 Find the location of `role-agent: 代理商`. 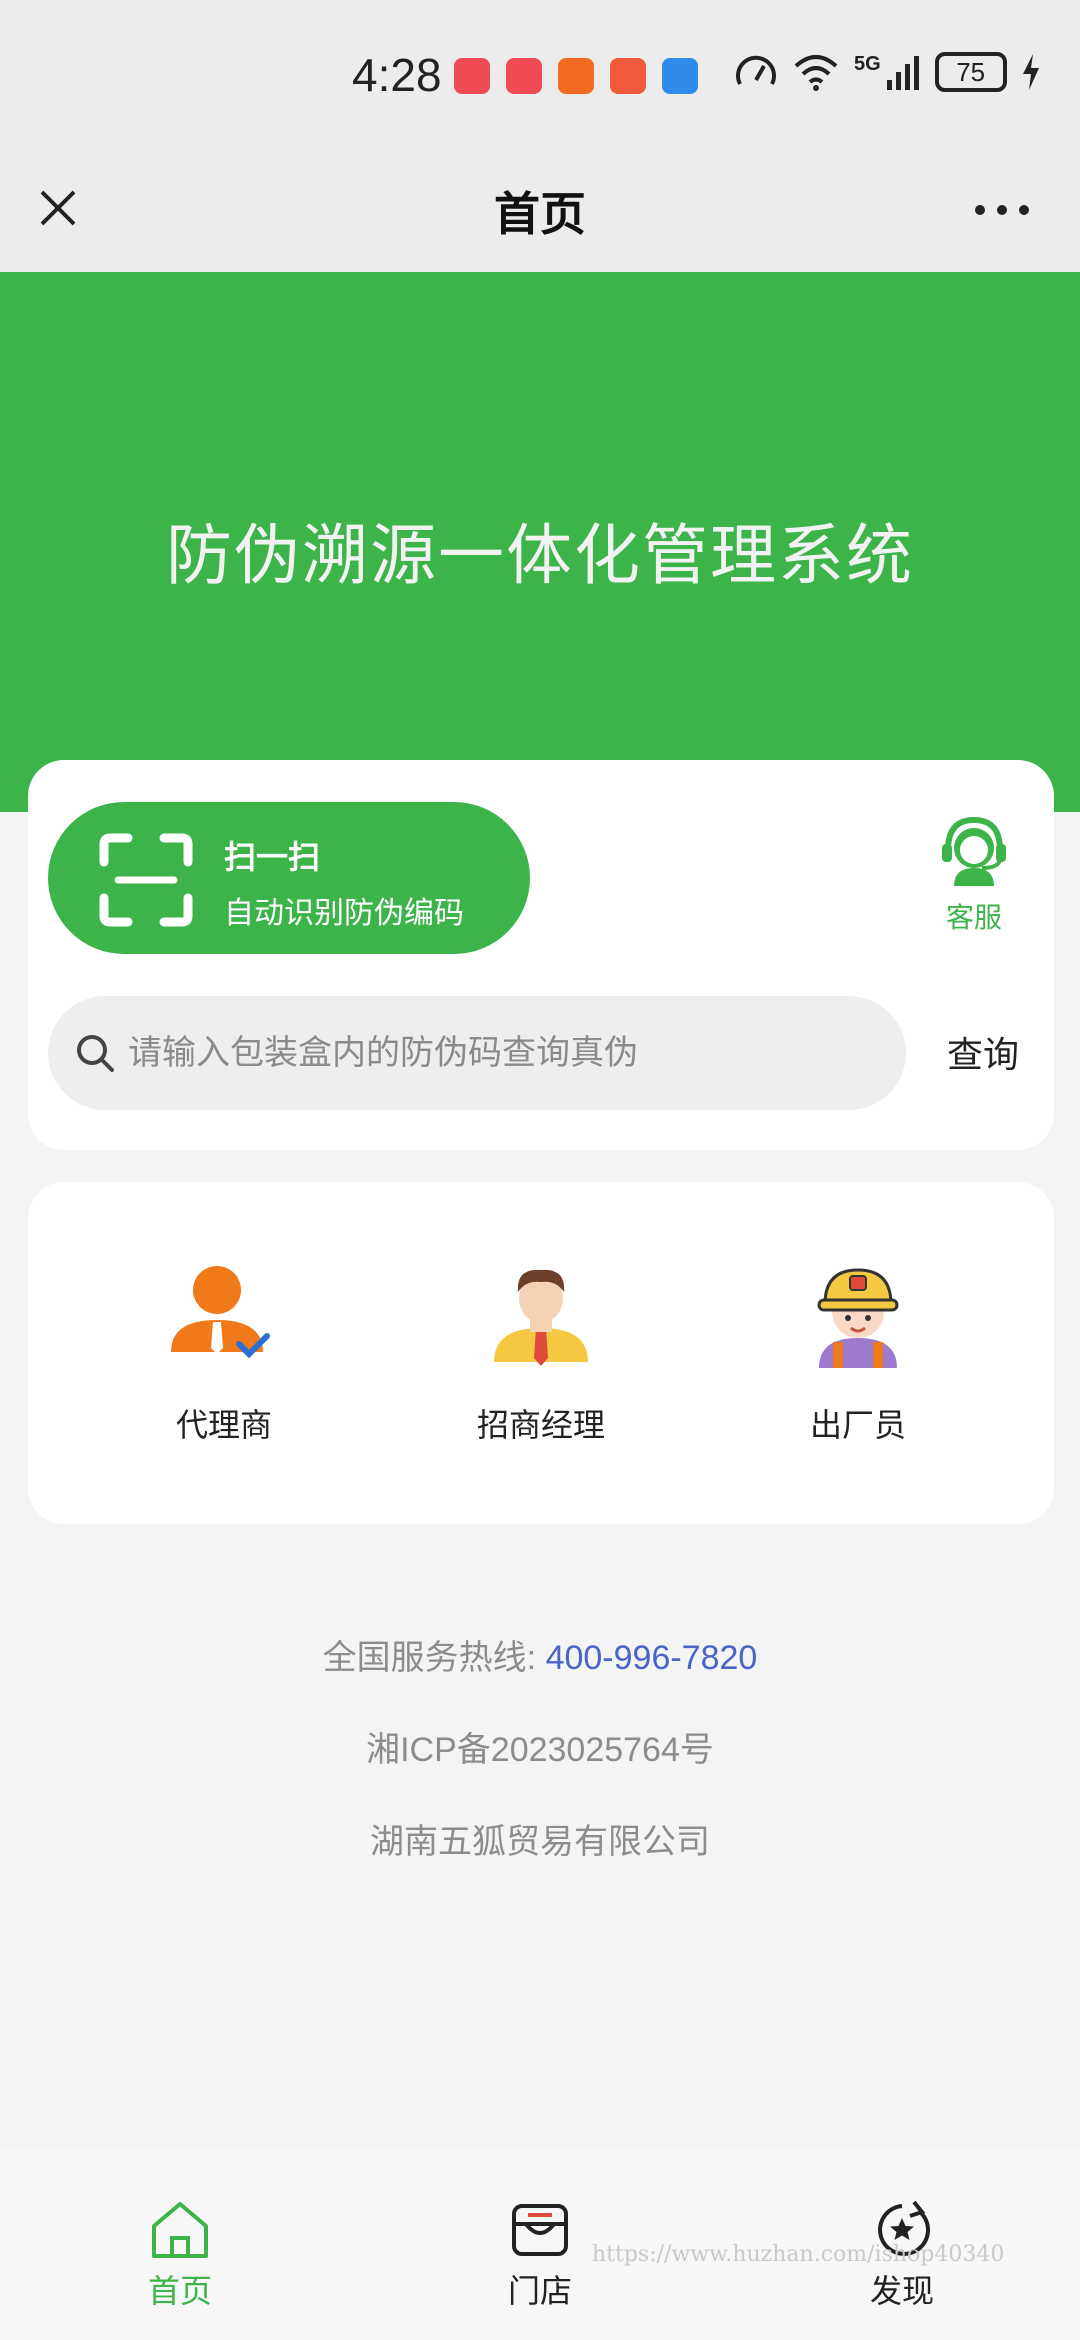

role-agent: 代理商 is located at coordinates (224, 1354).